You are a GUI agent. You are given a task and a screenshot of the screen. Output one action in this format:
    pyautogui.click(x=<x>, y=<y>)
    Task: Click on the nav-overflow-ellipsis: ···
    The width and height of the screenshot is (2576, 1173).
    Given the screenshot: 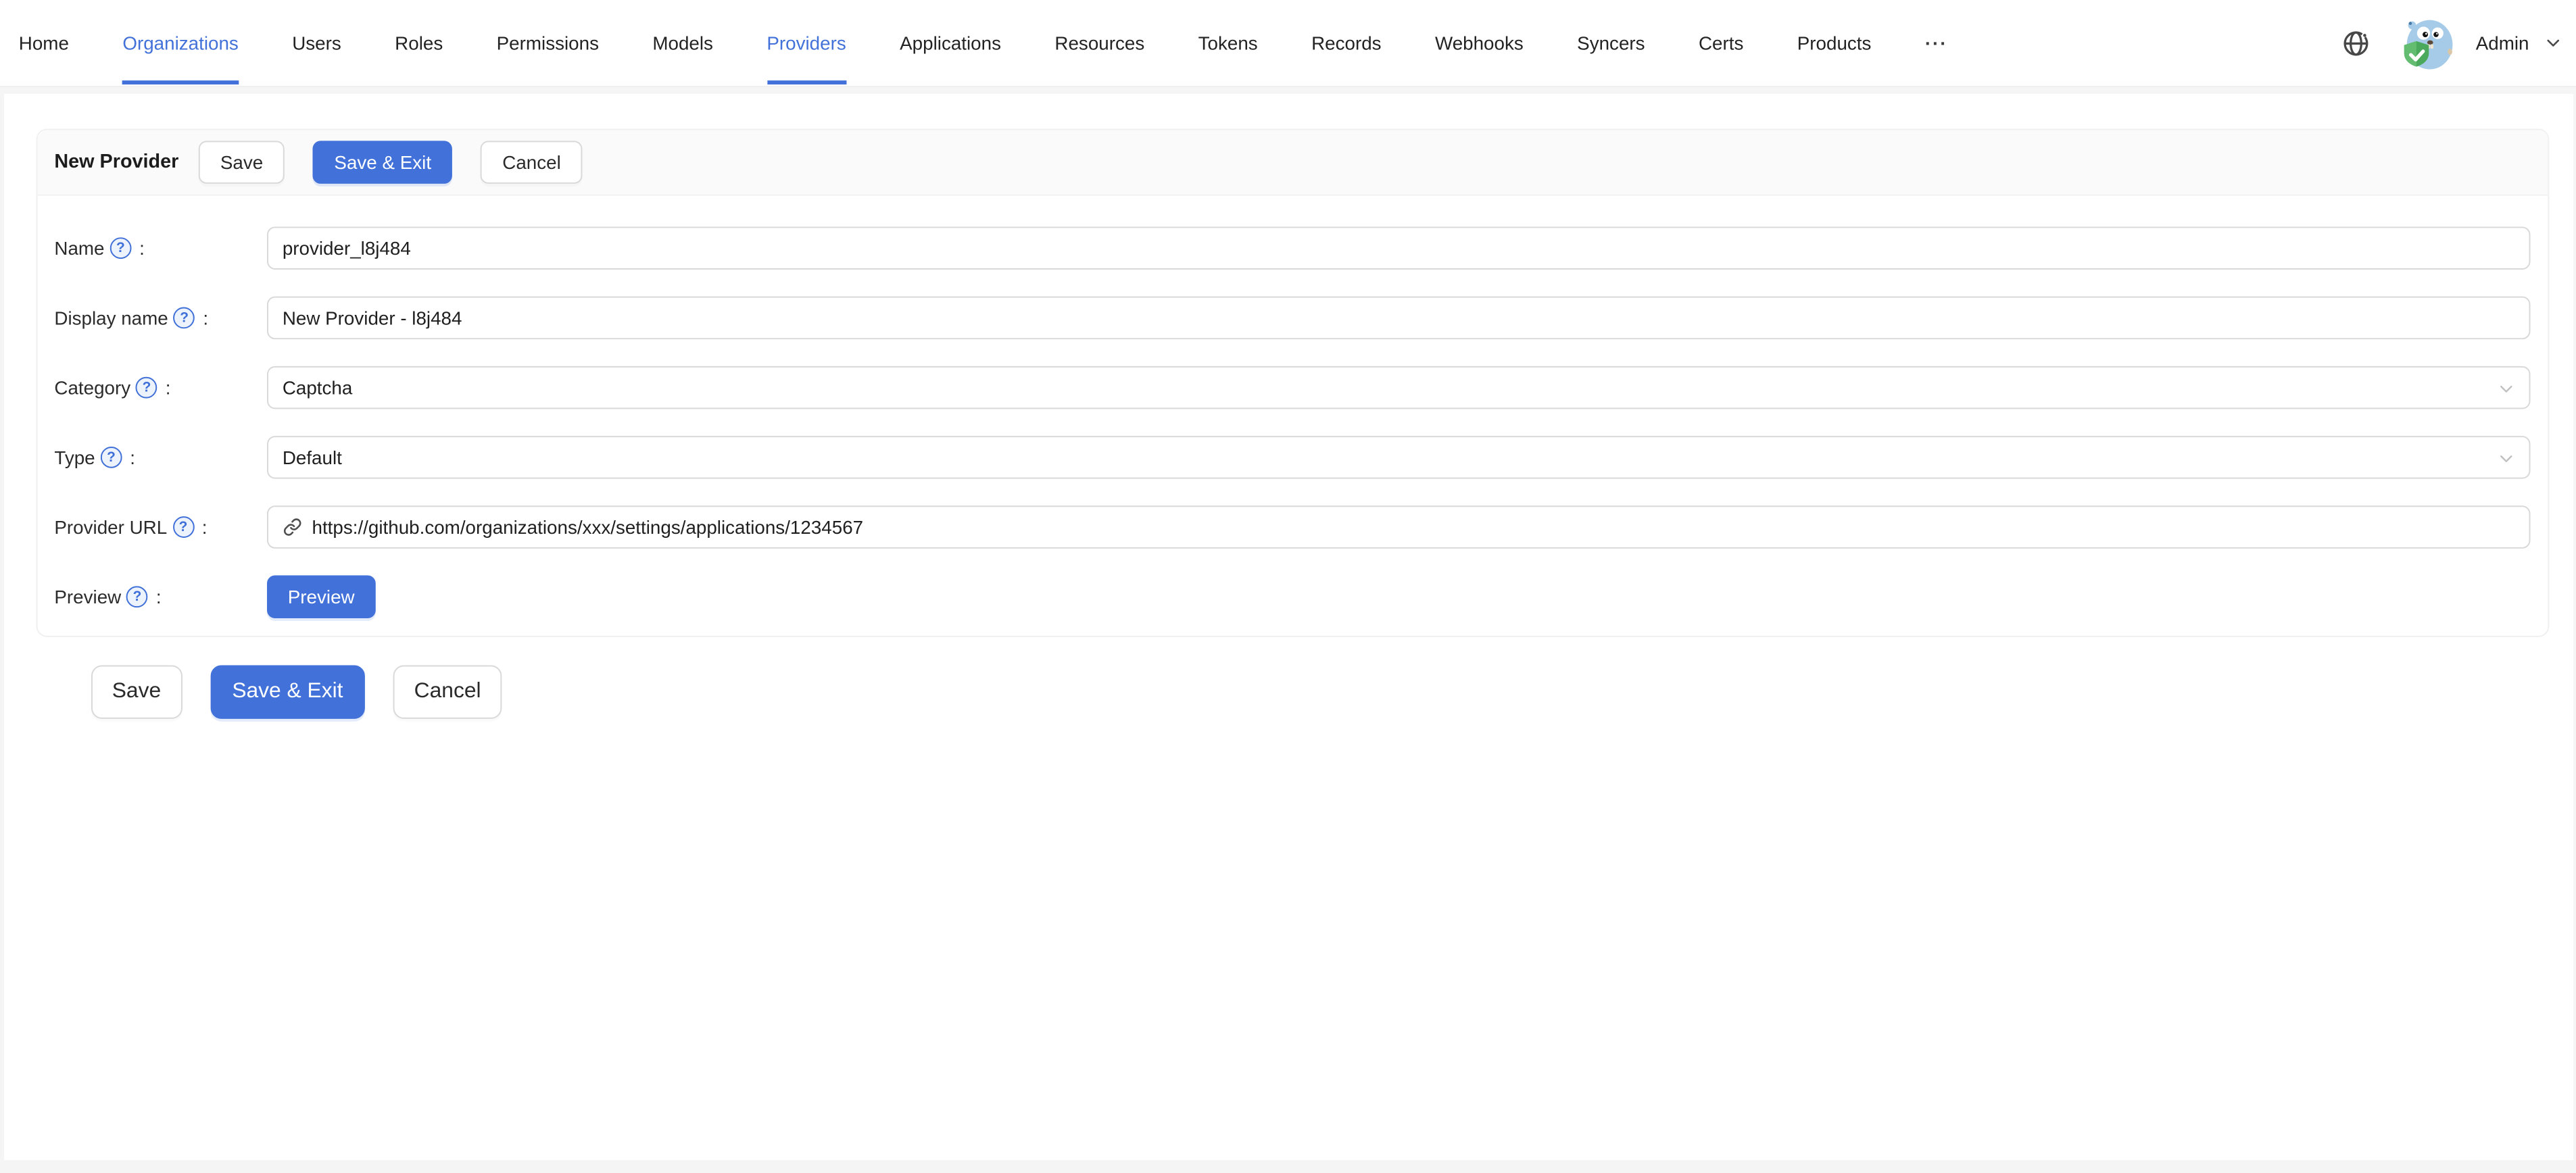 What is the action you would take?
    pyautogui.click(x=1936, y=43)
    